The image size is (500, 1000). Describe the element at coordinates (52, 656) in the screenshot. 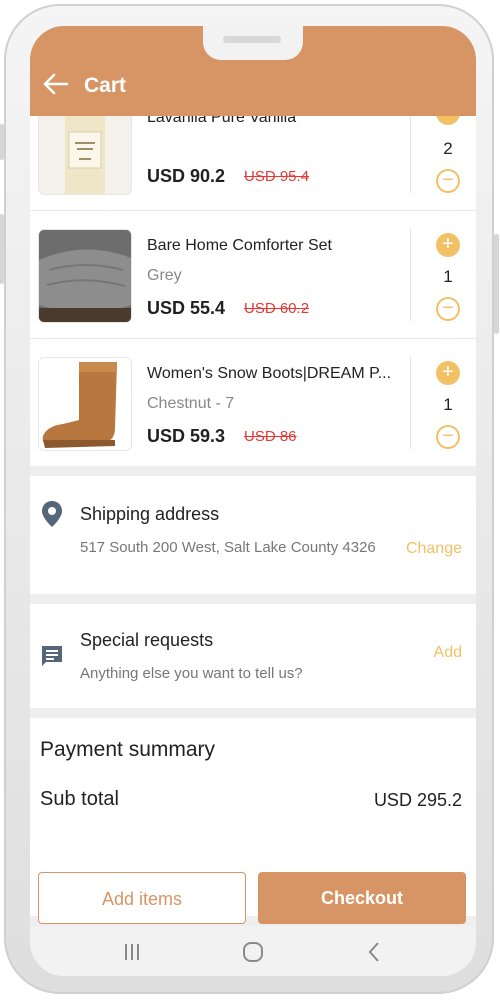

I see `chat-icon` at that location.